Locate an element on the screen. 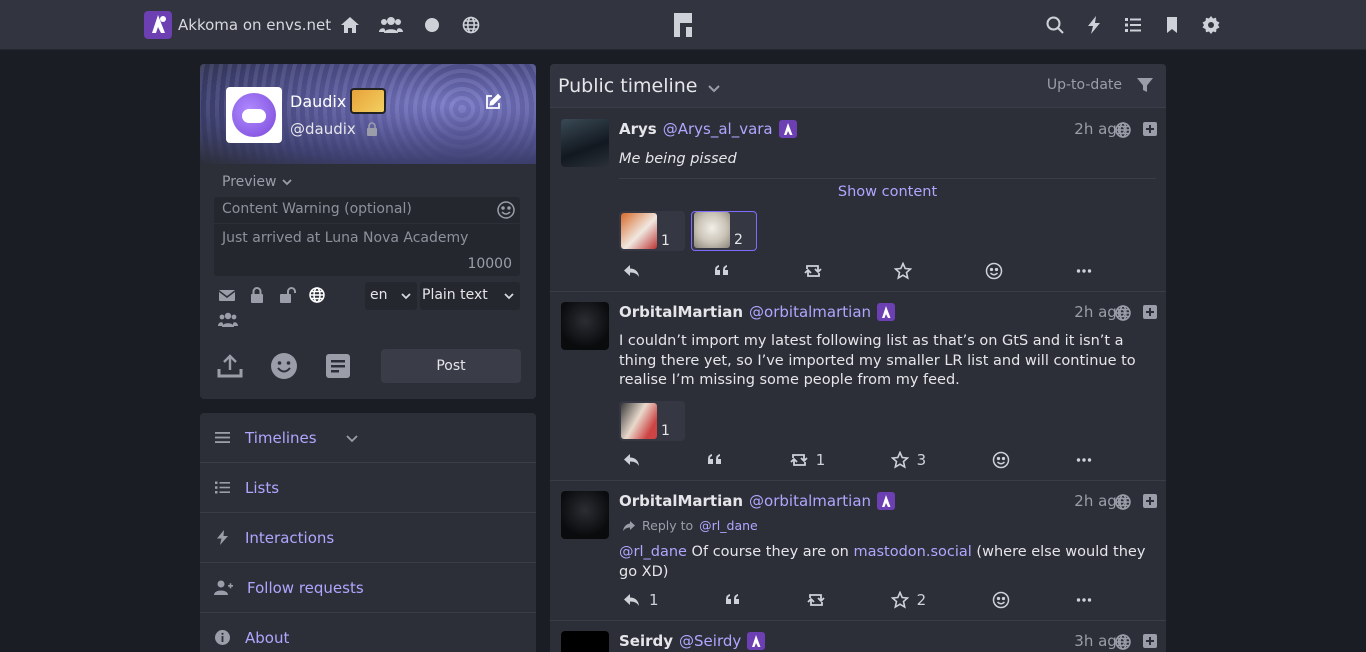 Image resolution: width=1366 pixels, height=652 pixels. post-content-warning: Me being pissed is located at coordinates (887, 164).